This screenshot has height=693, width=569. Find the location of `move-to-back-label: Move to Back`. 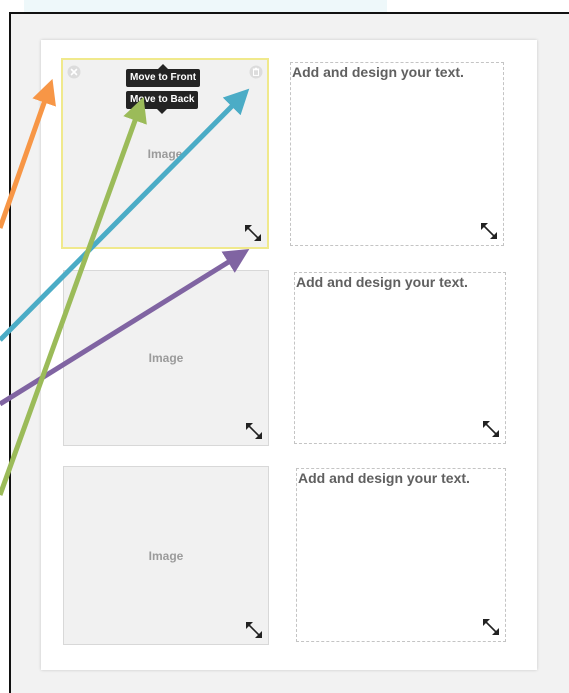

move-to-back-label: Move to Back is located at coordinates (162, 99).